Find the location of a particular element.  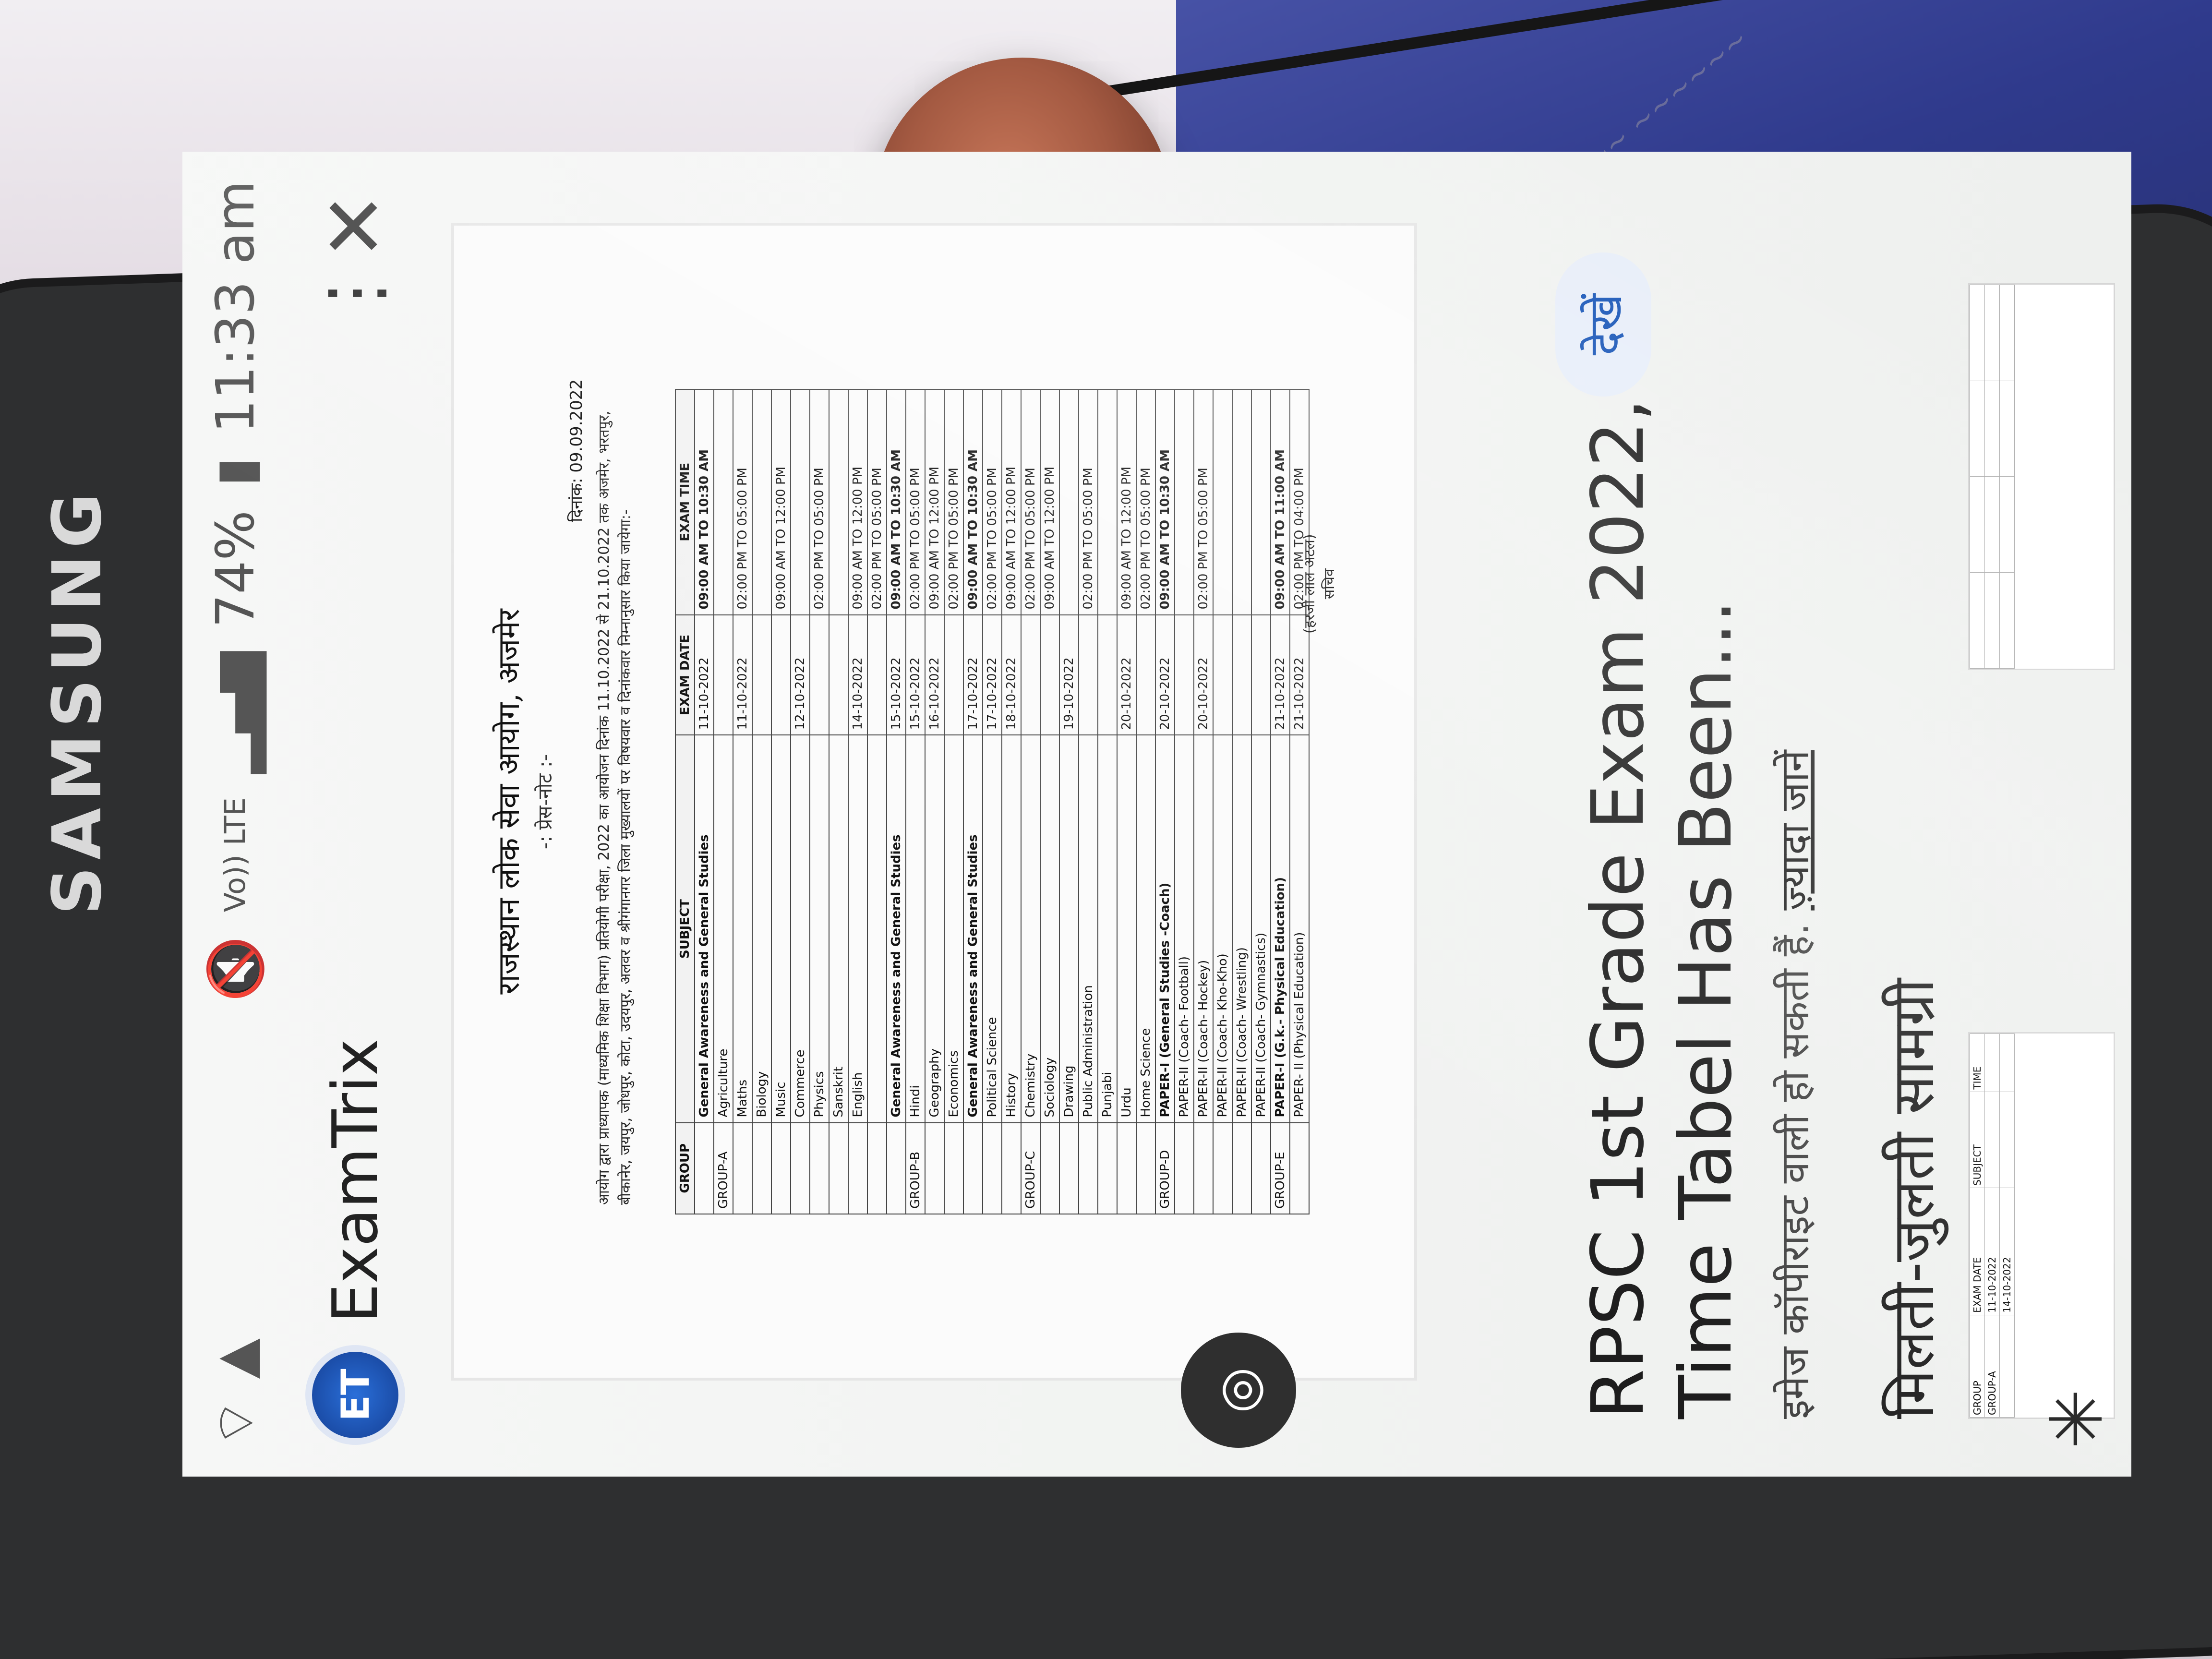

app-logo: ET is located at coordinates (355, 1395).